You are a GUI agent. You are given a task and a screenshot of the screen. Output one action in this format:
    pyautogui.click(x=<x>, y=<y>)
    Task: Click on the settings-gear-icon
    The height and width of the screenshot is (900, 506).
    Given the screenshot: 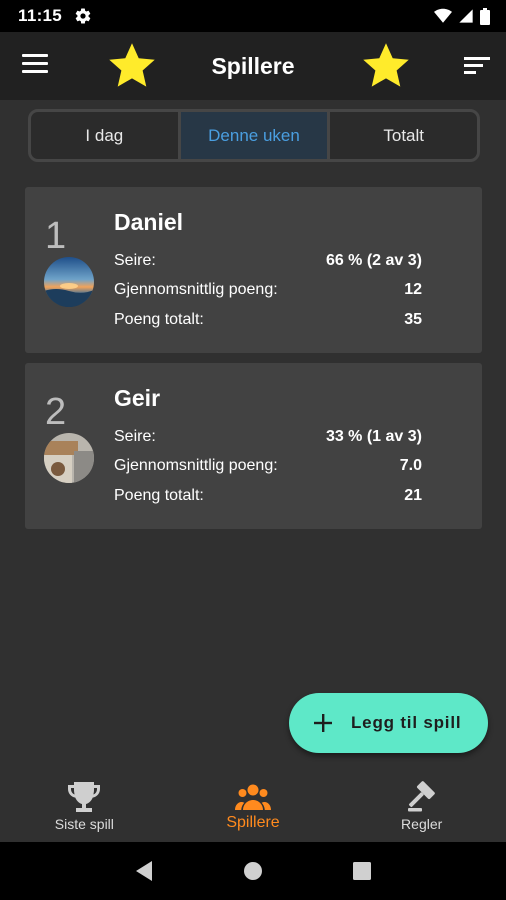 What is the action you would take?
    pyautogui.click(x=83, y=16)
    